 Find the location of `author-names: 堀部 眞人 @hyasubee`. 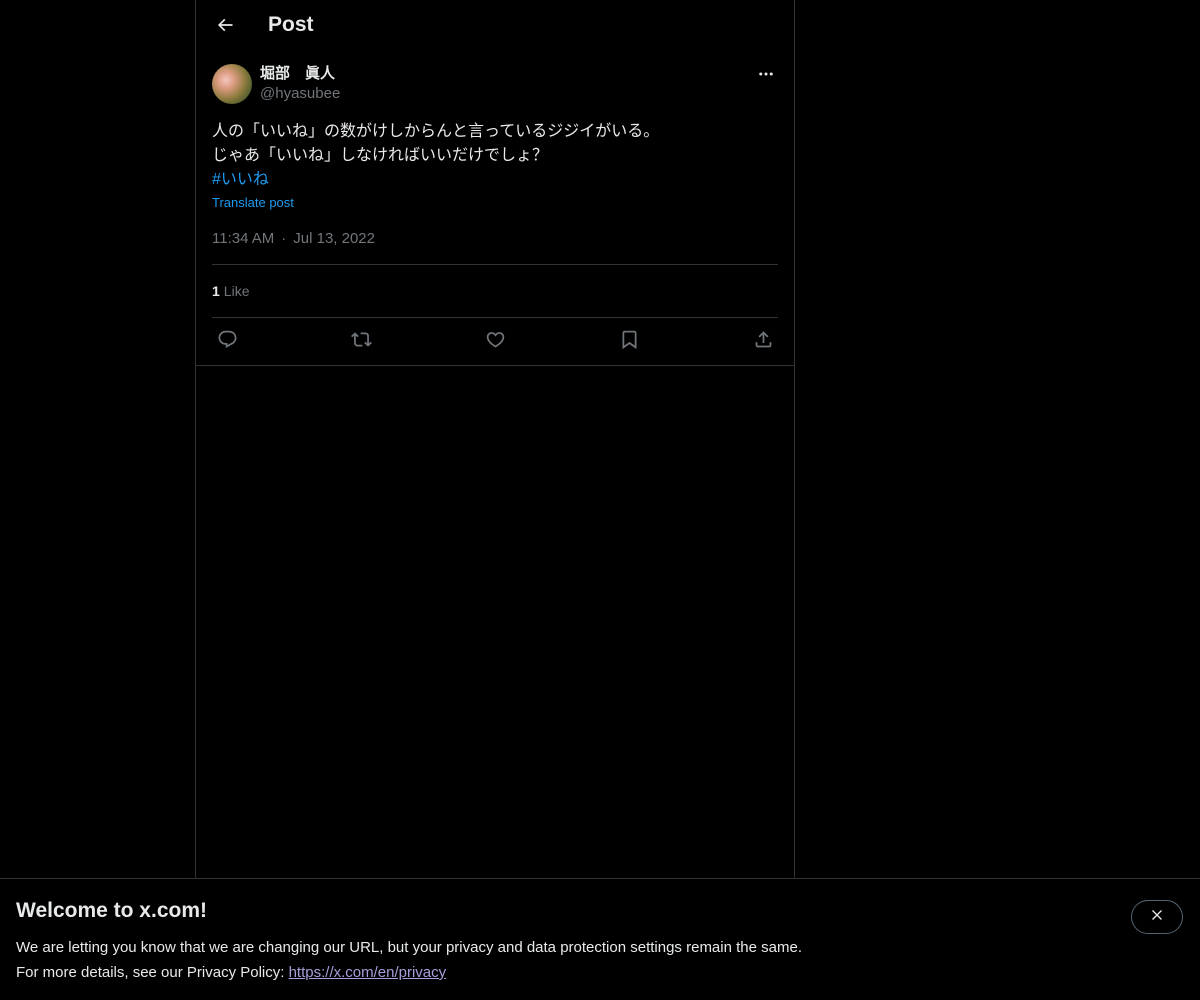

author-names: 堀部 眞人 @hyasubee is located at coordinates (300, 84).